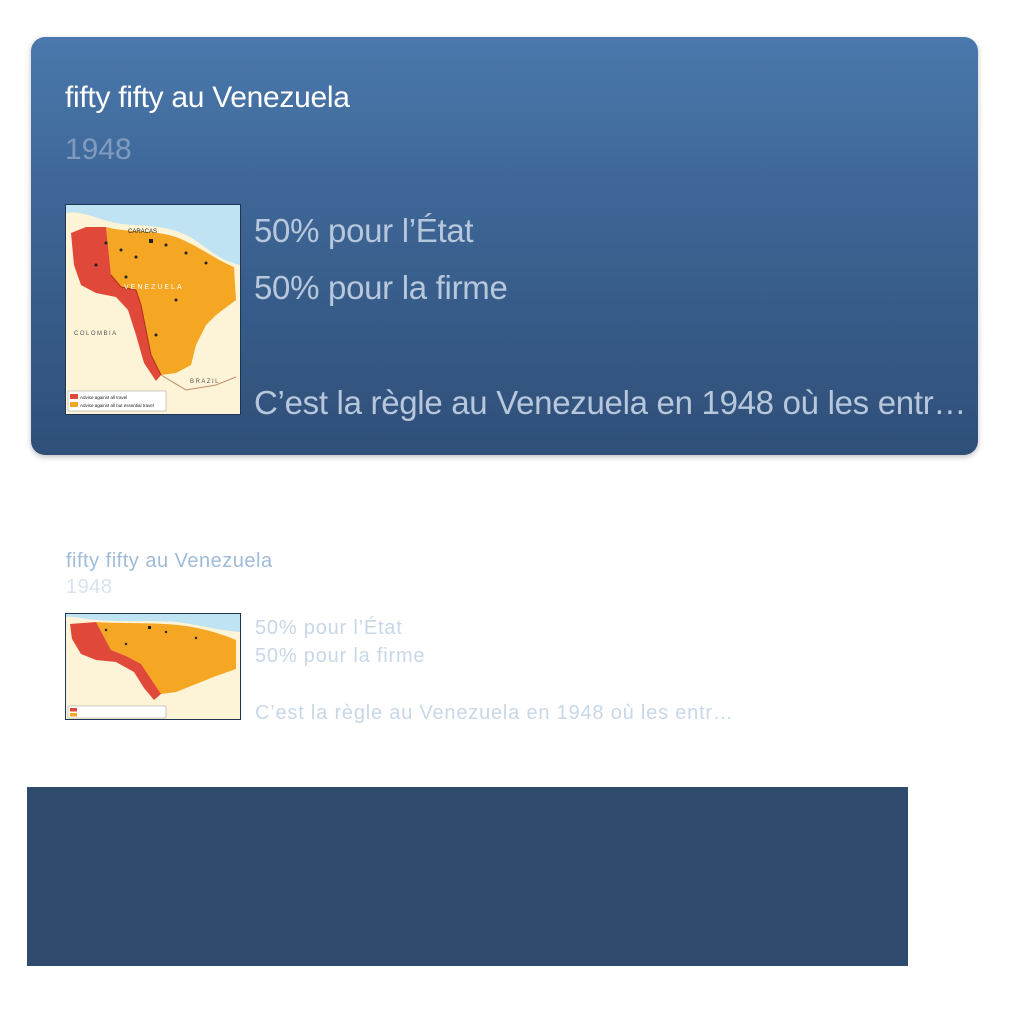 Image resolution: width=1024 pixels, height=1024 pixels. I want to click on map-label-venezuela: VENEZUELA, so click(154, 287).